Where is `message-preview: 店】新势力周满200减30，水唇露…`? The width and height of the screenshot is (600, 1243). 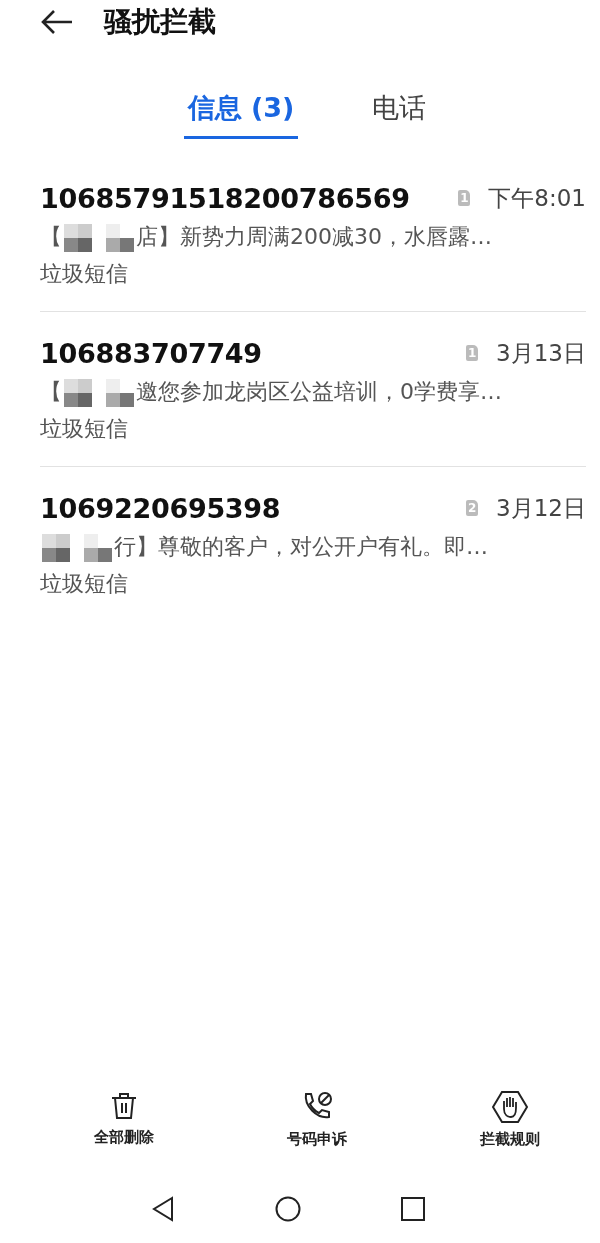 message-preview: 店】新势力周满200减30，水唇露… is located at coordinates (314, 237).